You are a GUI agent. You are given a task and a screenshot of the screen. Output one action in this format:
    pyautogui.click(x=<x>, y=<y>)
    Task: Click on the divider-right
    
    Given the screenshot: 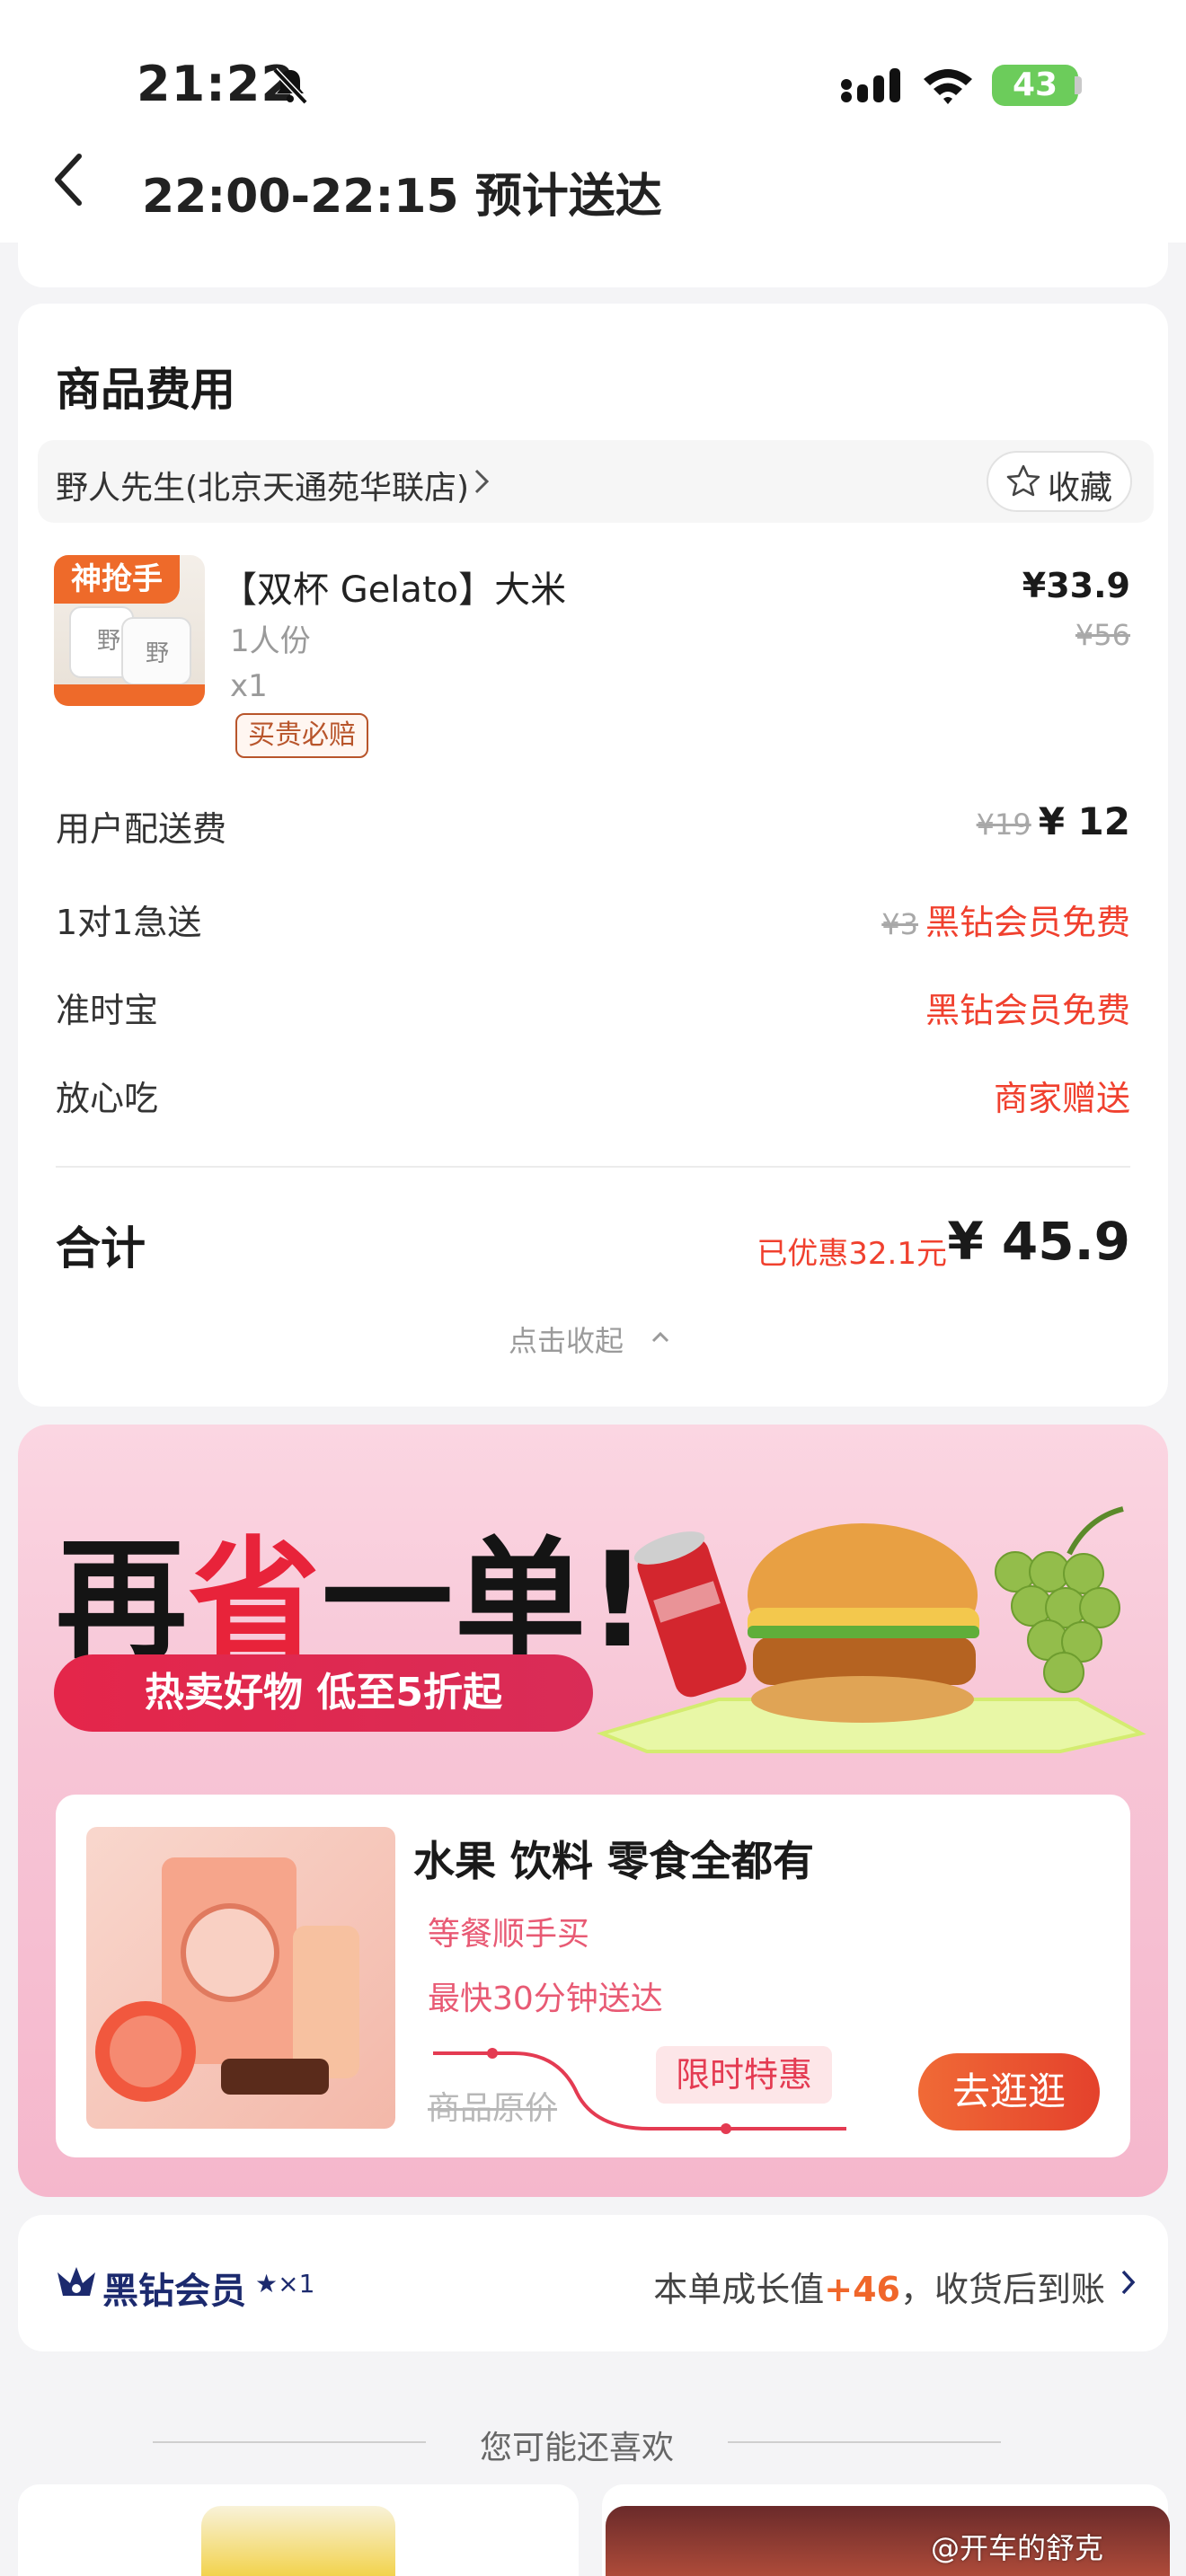 What is the action you would take?
    pyautogui.click(x=864, y=2442)
    